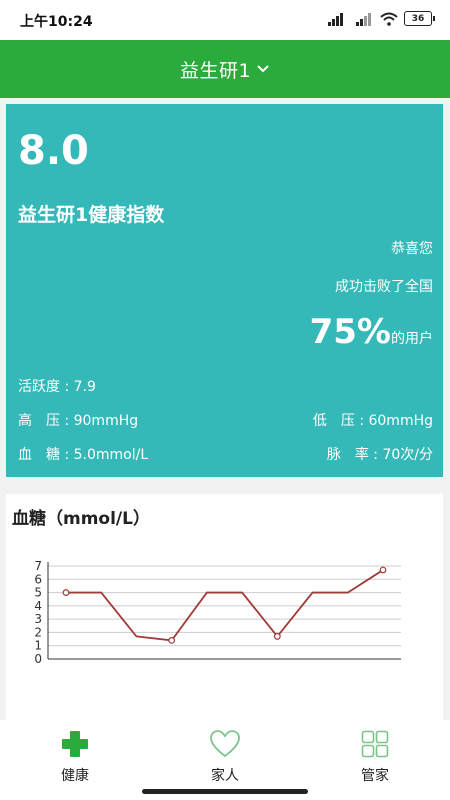 The image size is (450, 800). I want to click on y-tick-label: 2, so click(38, 632).